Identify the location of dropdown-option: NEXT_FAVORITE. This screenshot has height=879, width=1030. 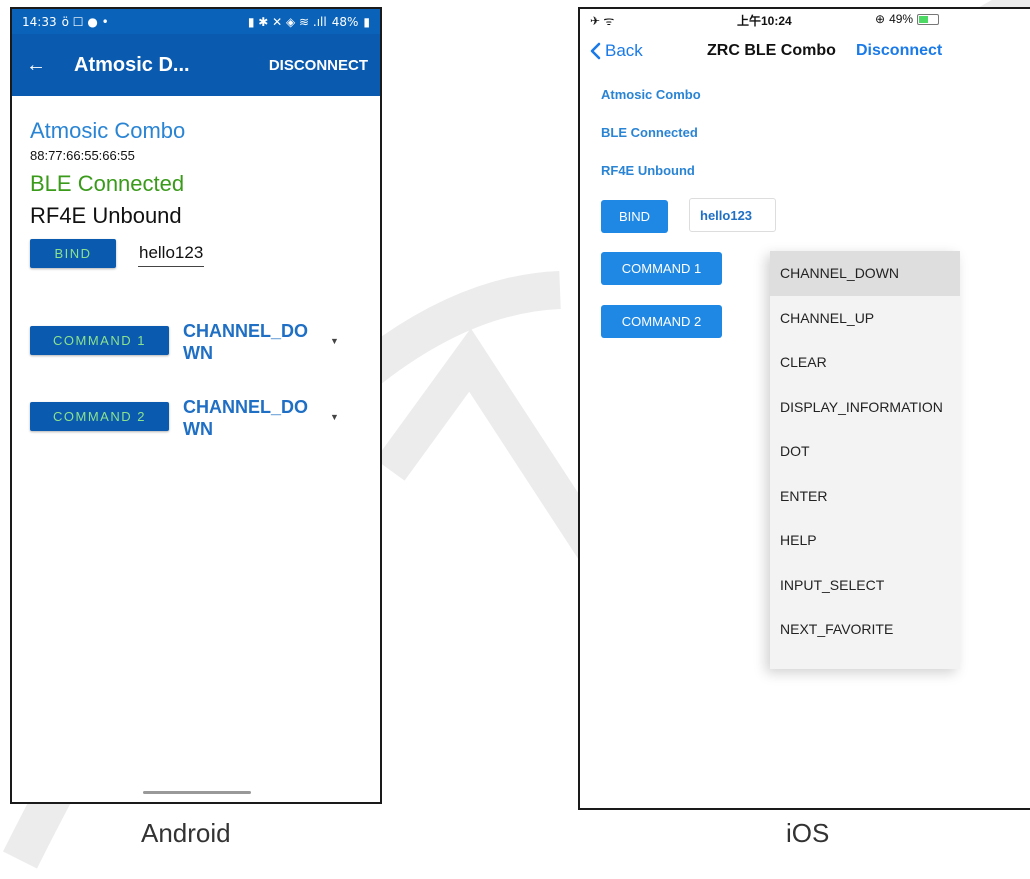
(865, 629).